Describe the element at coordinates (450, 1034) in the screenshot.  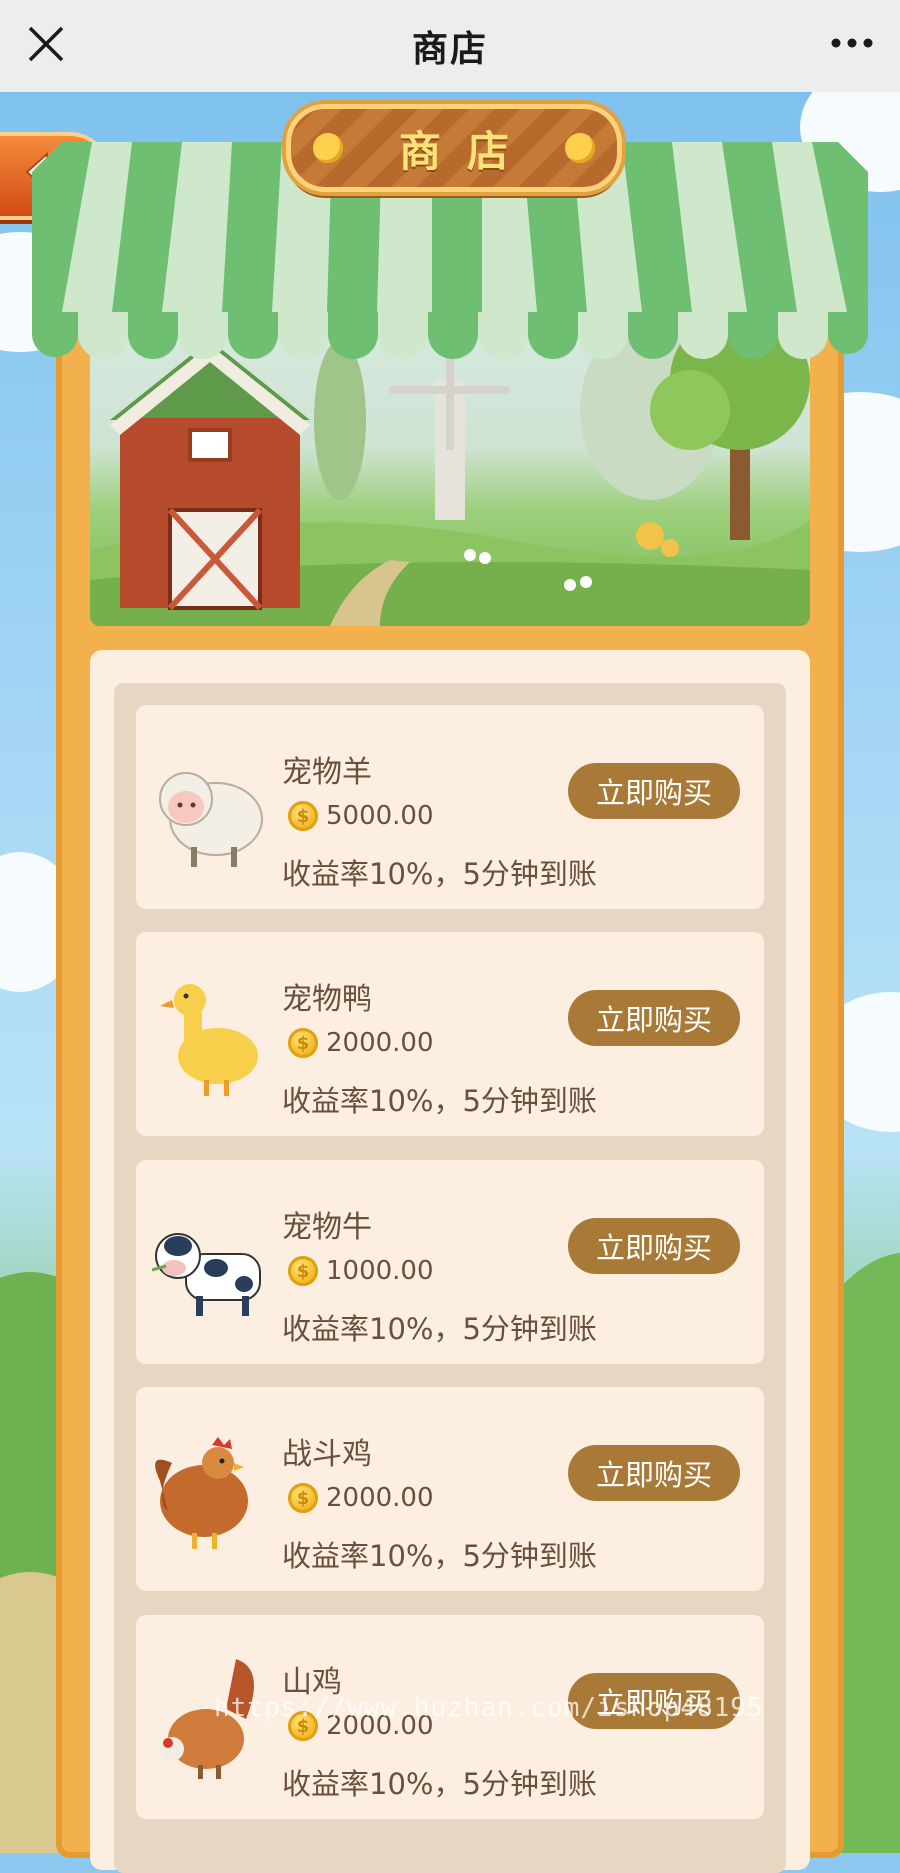
I see `product-card: 宠物鸭 $ 2000.00 收益率10%，5分钟到账 立即购买` at that location.